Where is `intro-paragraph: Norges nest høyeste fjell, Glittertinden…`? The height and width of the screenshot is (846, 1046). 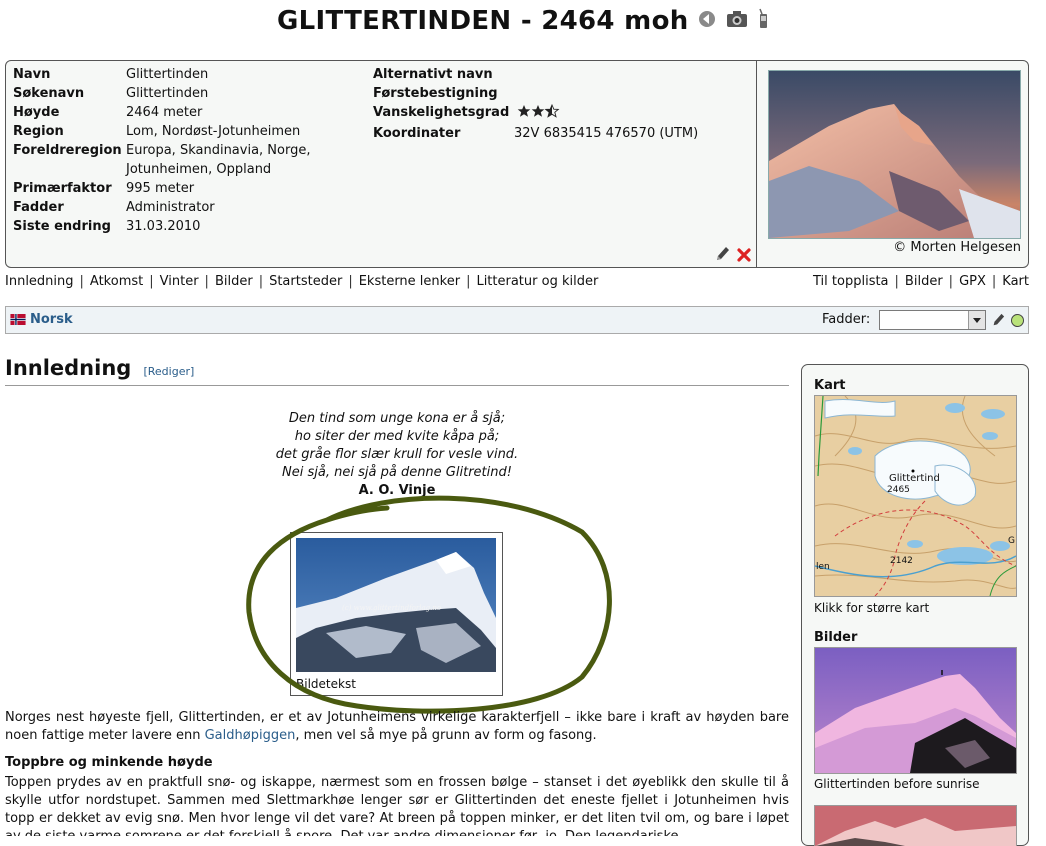 intro-paragraph: Norges nest høyeste fjell, Glittertinden… is located at coordinates (397, 727).